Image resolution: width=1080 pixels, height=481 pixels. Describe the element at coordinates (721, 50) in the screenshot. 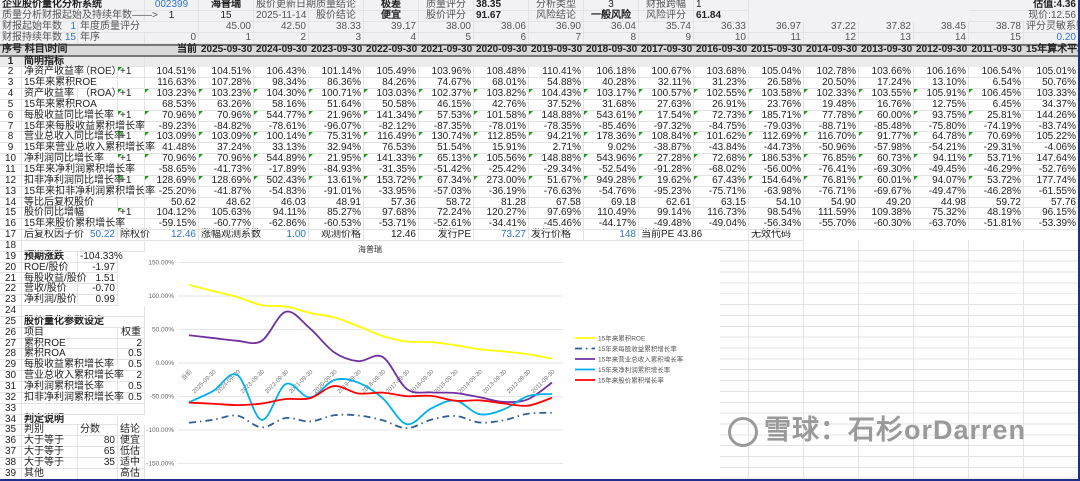

I see `column-header-10: 2016-09-30` at that location.